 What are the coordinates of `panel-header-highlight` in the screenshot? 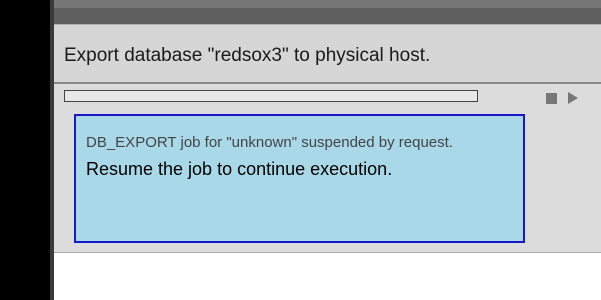 It's located at (327, 4).